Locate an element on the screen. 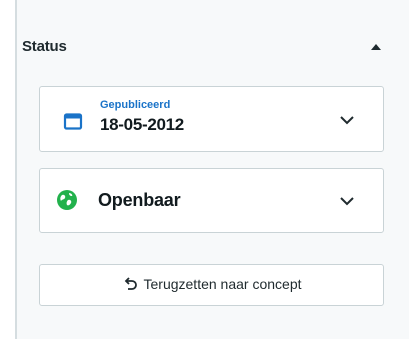 The image size is (409, 339). publish-status-caption: Gepubliceerd is located at coordinates (135, 105).